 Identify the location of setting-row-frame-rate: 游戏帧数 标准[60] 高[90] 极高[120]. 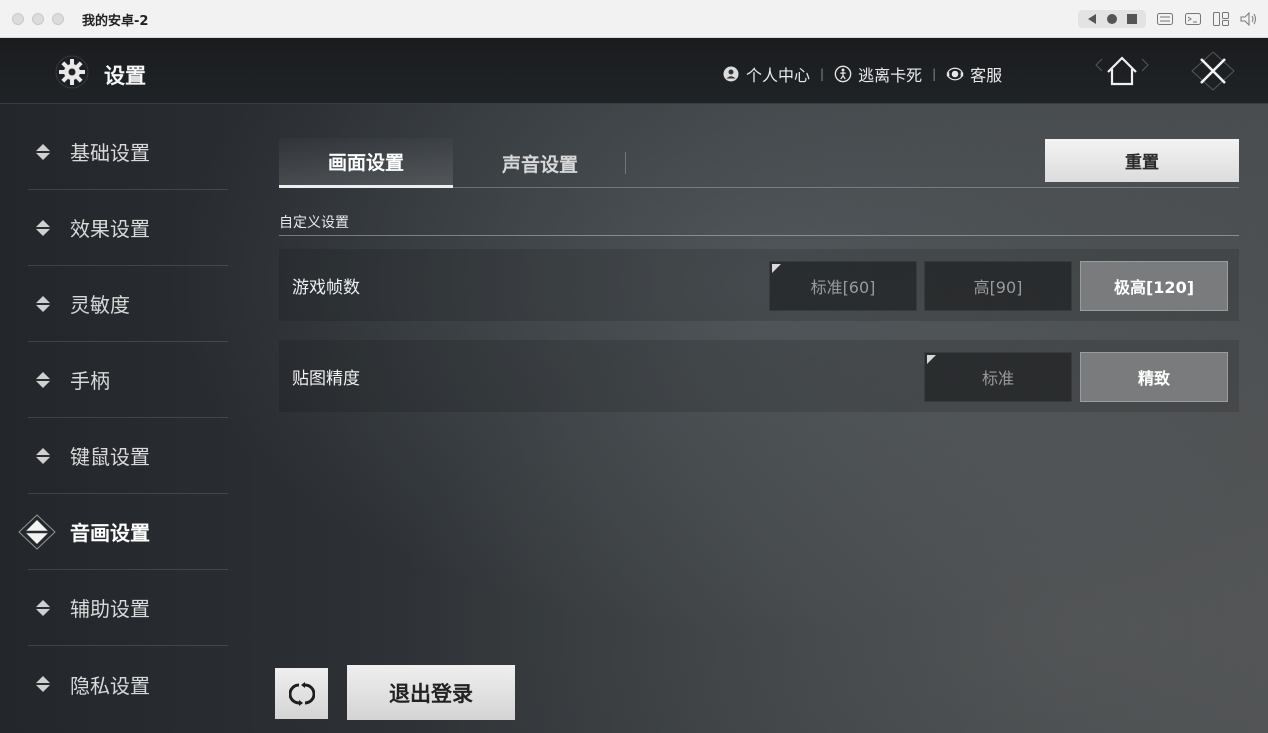
(759, 285).